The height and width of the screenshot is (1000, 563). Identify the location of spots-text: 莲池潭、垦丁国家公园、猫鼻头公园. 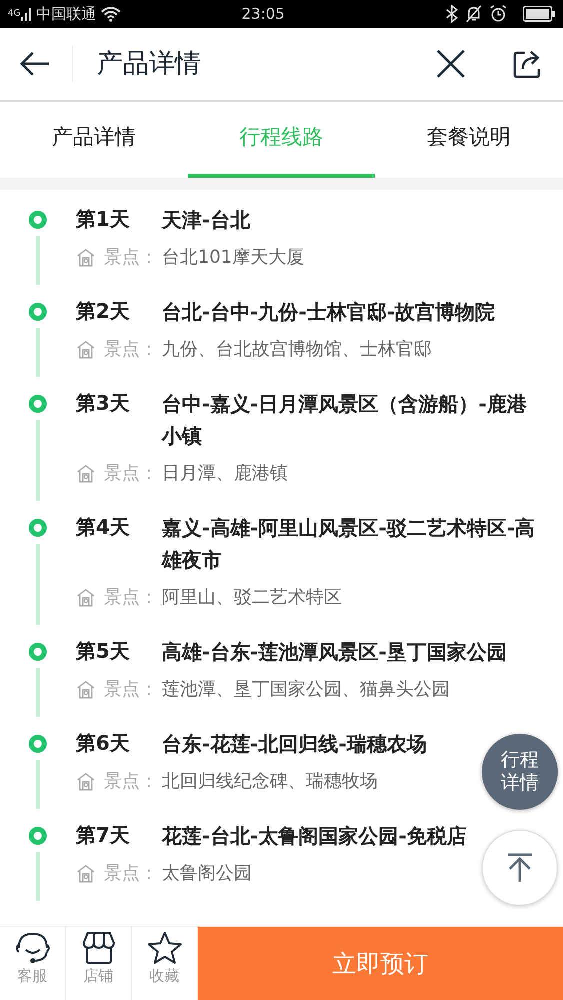
(306, 690).